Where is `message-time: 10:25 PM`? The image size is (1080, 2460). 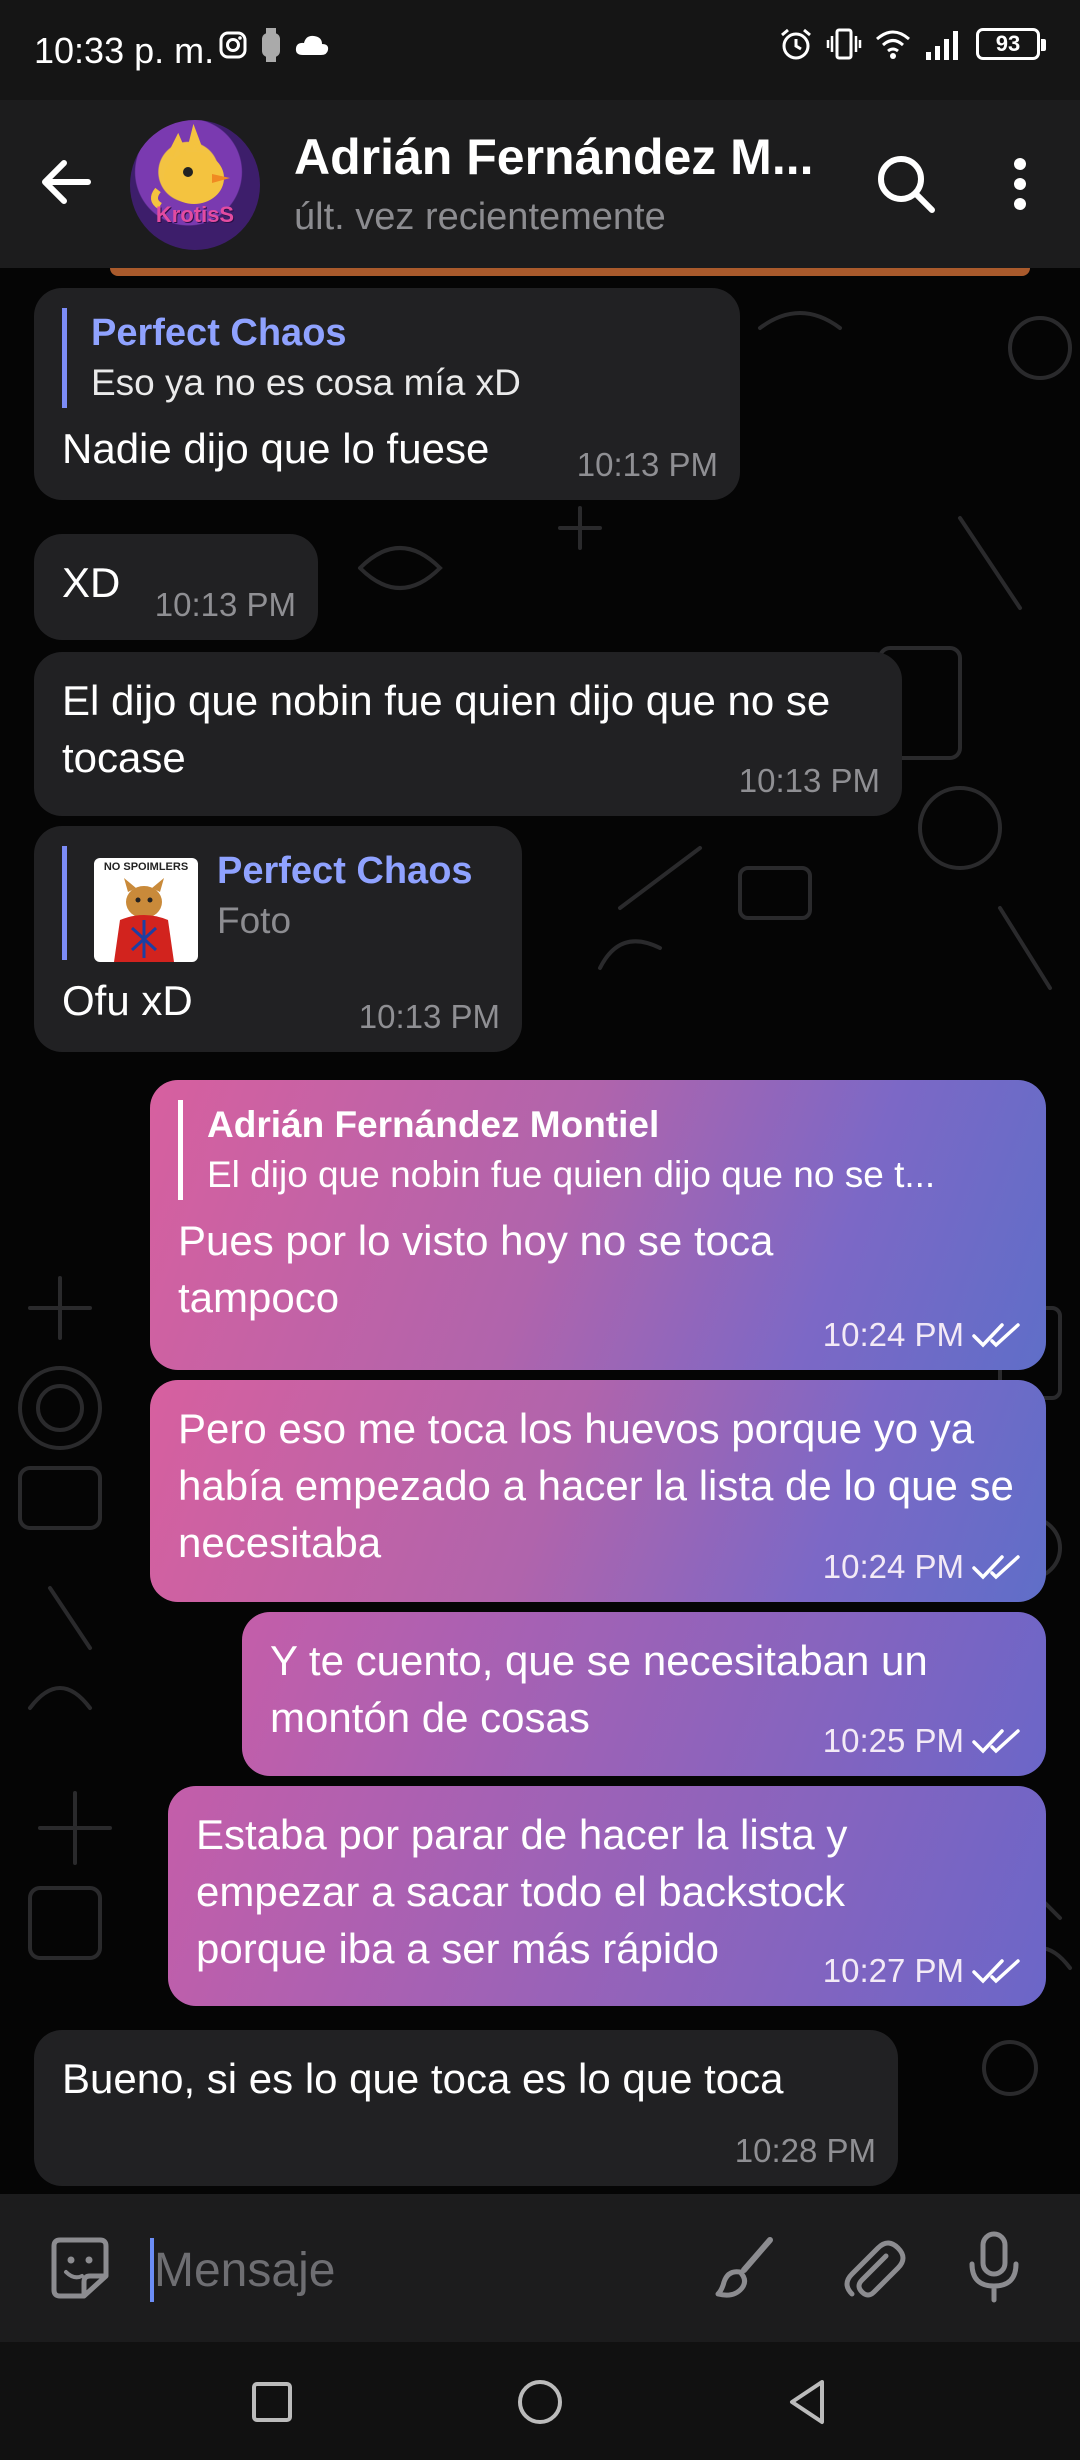 message-time: 10:25 PM is located at coordinates (923, 1741).